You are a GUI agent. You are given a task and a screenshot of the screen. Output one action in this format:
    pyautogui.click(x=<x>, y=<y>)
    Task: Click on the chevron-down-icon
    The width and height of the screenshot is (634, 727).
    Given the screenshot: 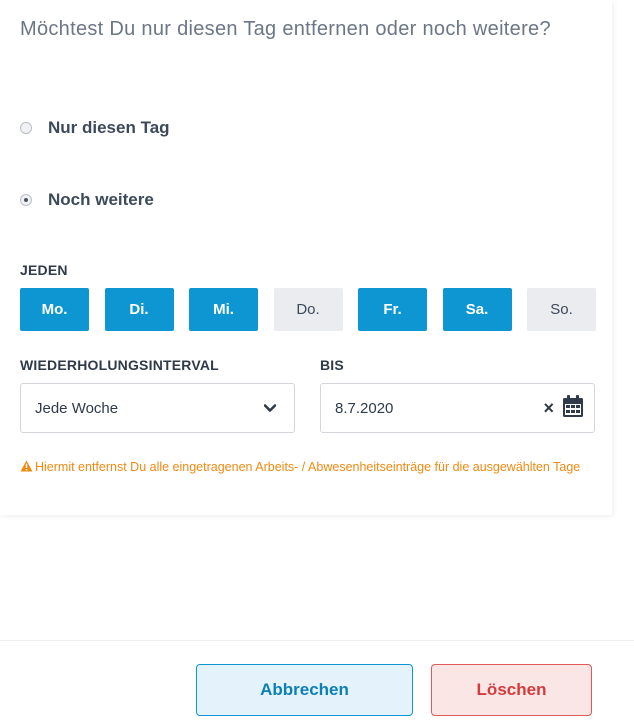 What is the action you would take?
    pyautogui.click(x=270, y=408)
    